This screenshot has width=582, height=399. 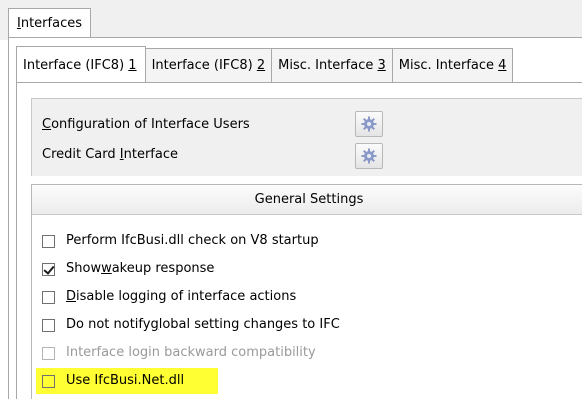 I want to click on tab-number: 4, so click(x=502, y=65).